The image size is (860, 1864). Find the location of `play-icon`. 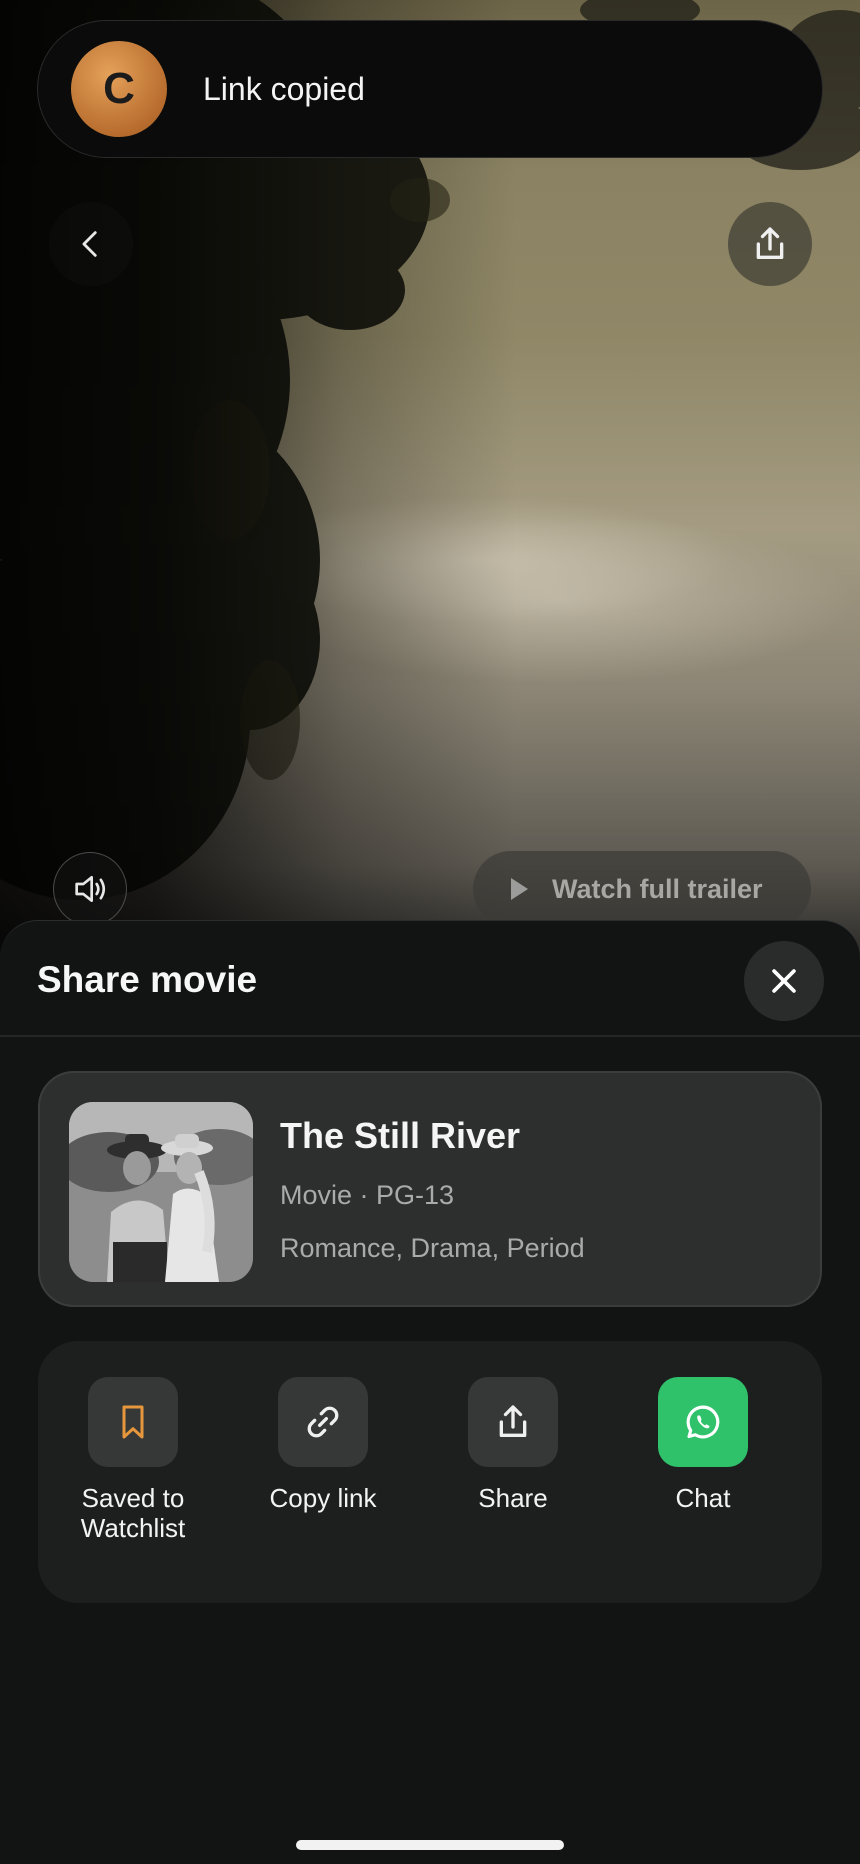

play-icon is located at coordinates (519, 889).